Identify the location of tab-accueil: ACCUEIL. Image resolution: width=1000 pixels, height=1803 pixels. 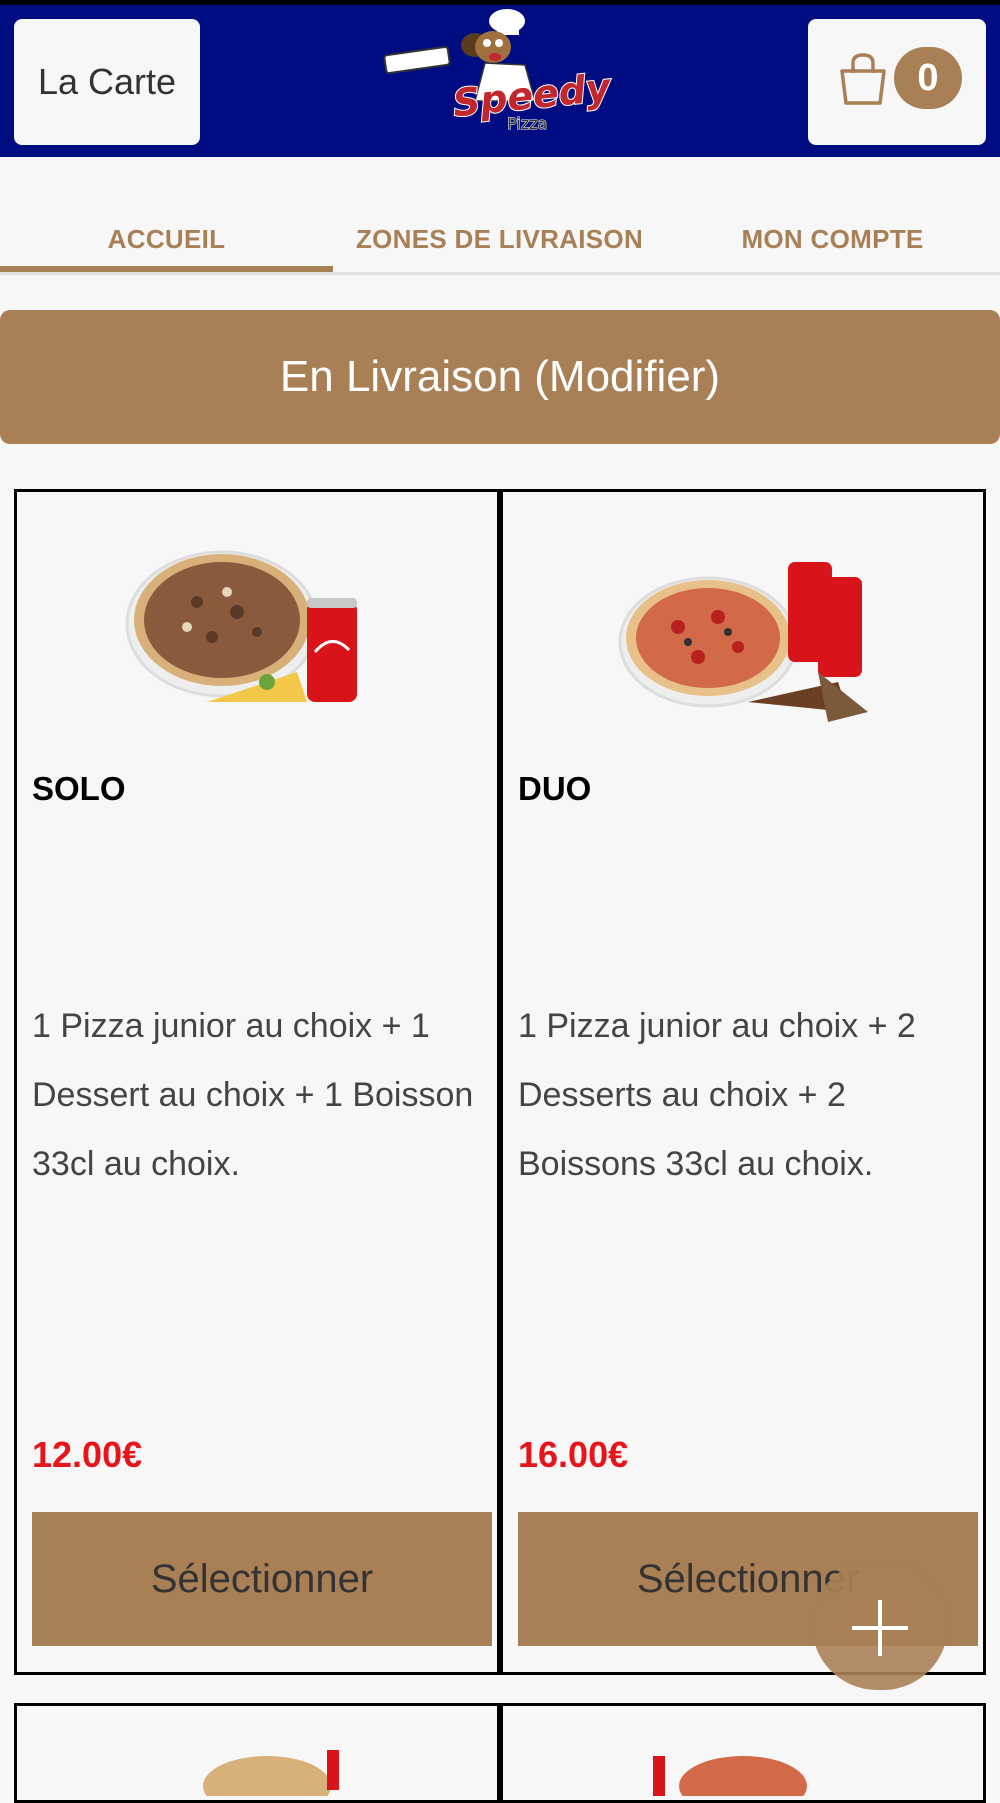
(166, 236).